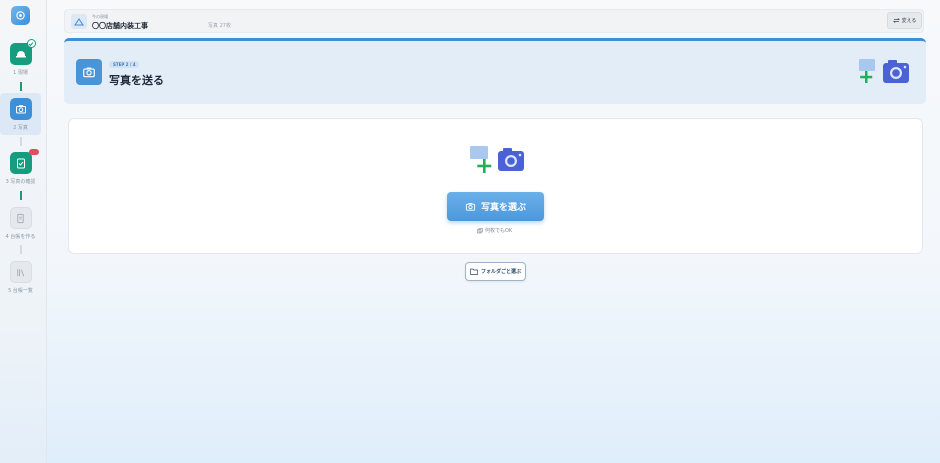  What do you see at coordinates (474, 271) in the screenshot?
I see `folder-icon` at bounding box center [474, 271].